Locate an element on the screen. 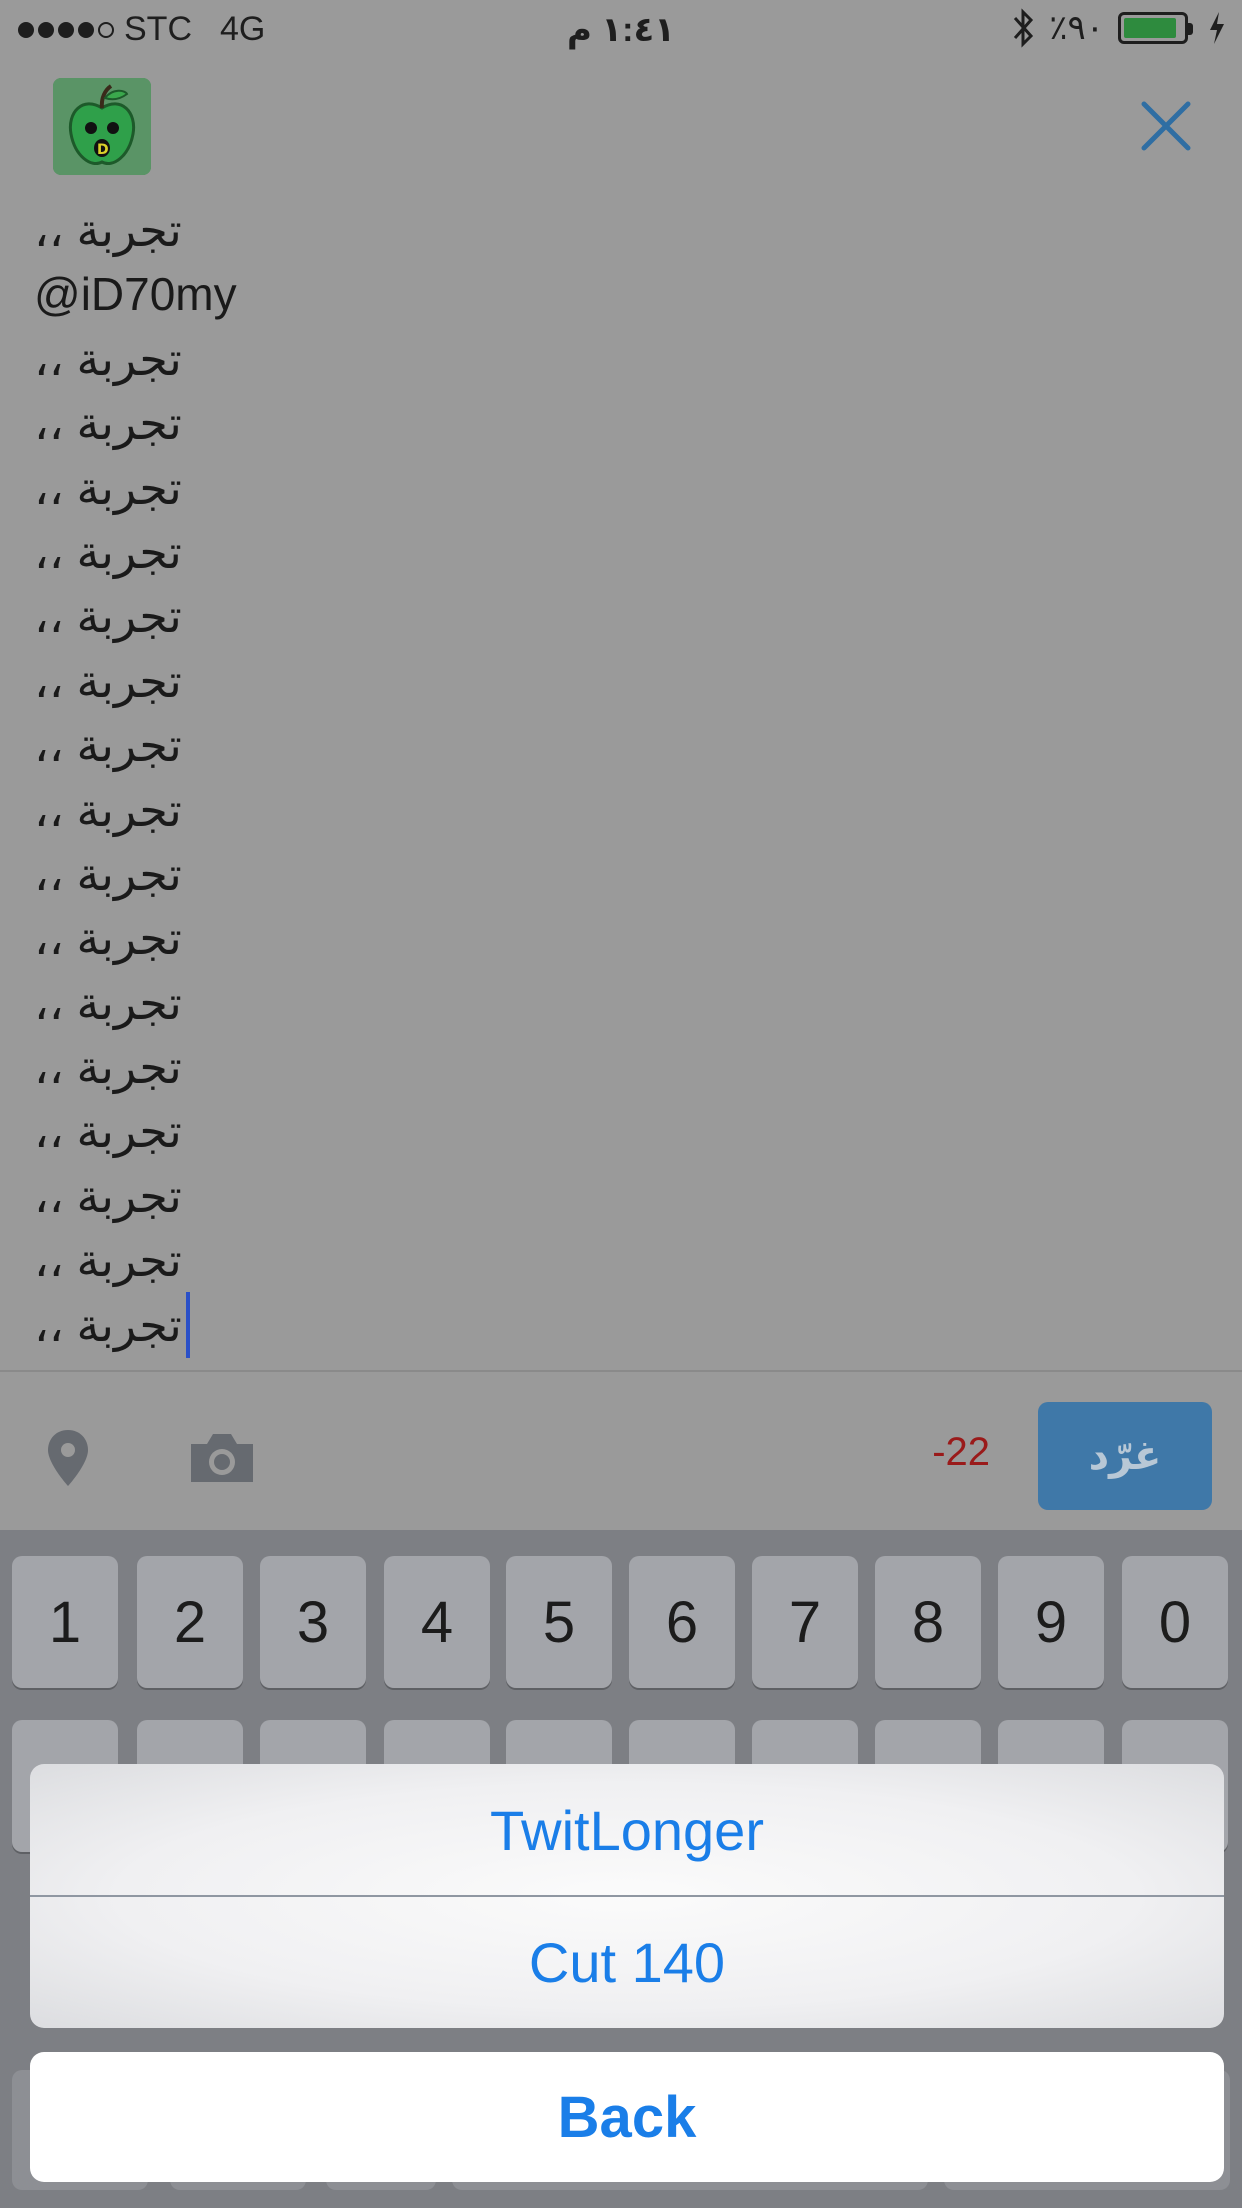 The height and width of the screenshot is (2208, 1242). compose-toolbar: -22 غرّد is located at coordinates (621, 1450).